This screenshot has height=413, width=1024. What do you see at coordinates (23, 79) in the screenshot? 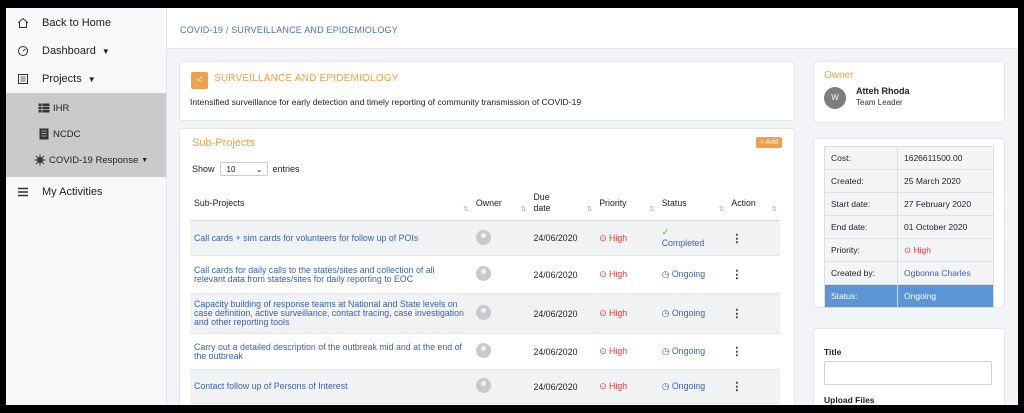
I see `projects-icon` at bounding box center [23, 79].